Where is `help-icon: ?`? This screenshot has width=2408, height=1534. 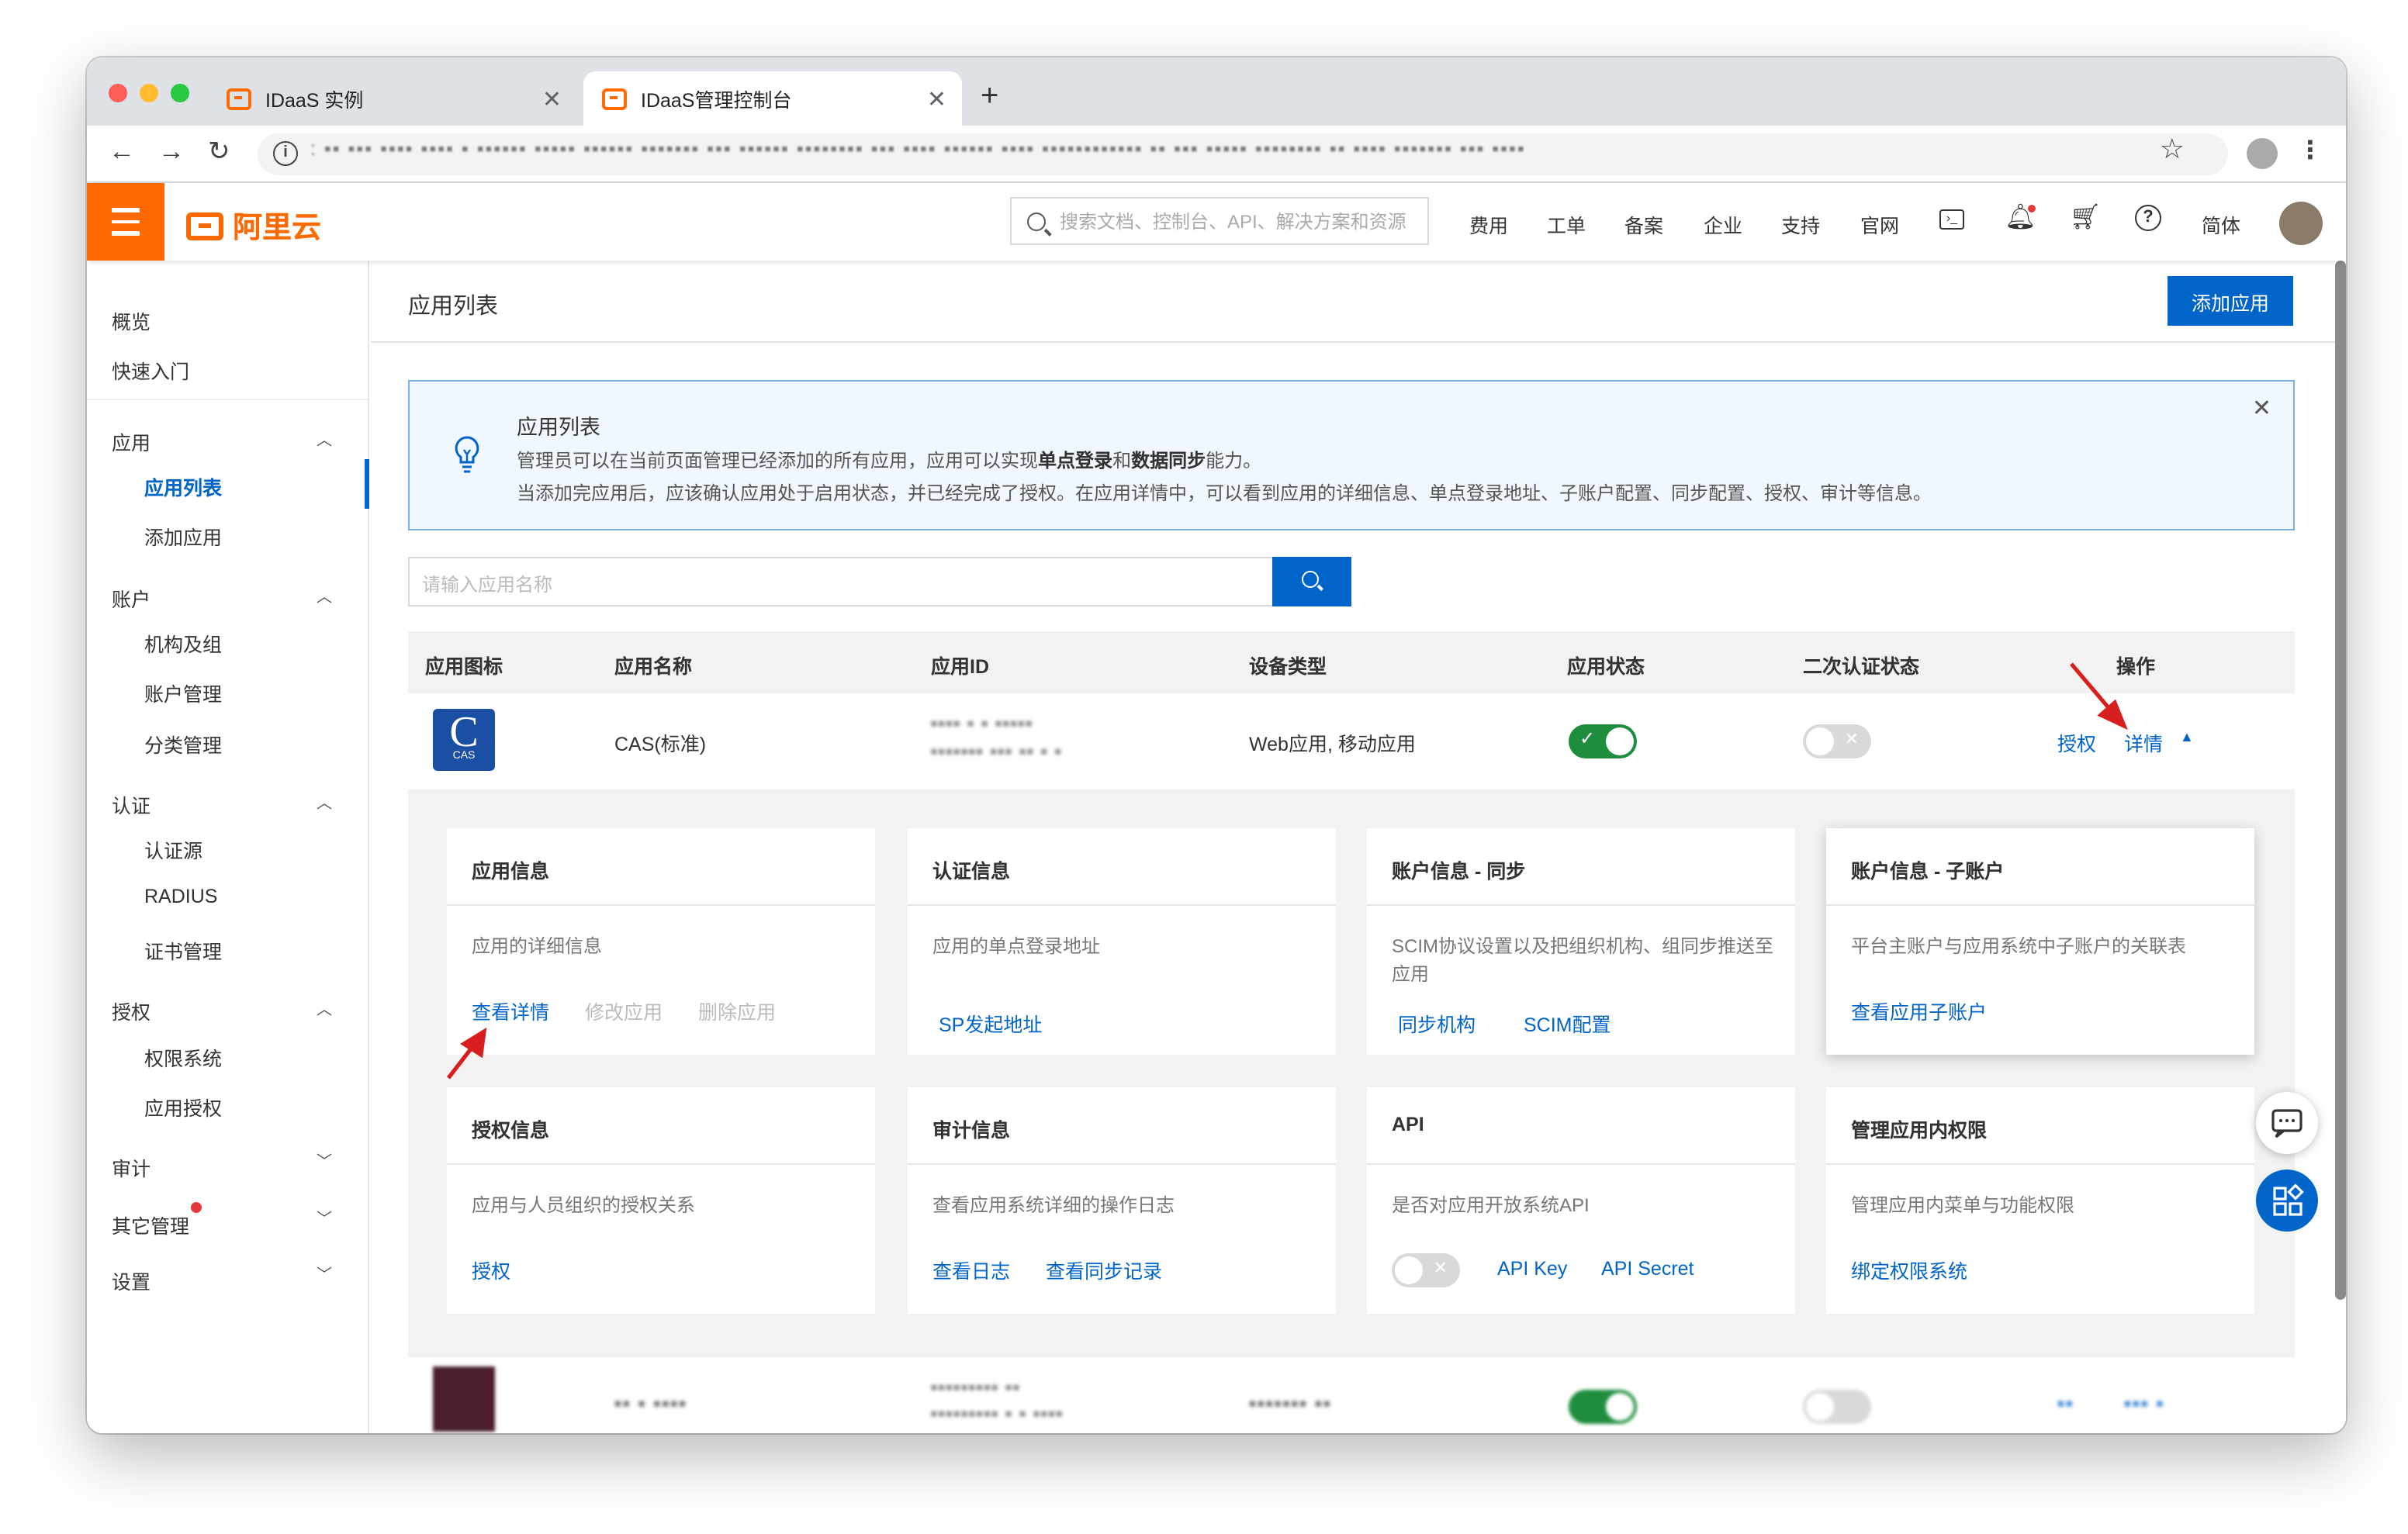
help-icon: ? is located at coordinates (2148, 218).